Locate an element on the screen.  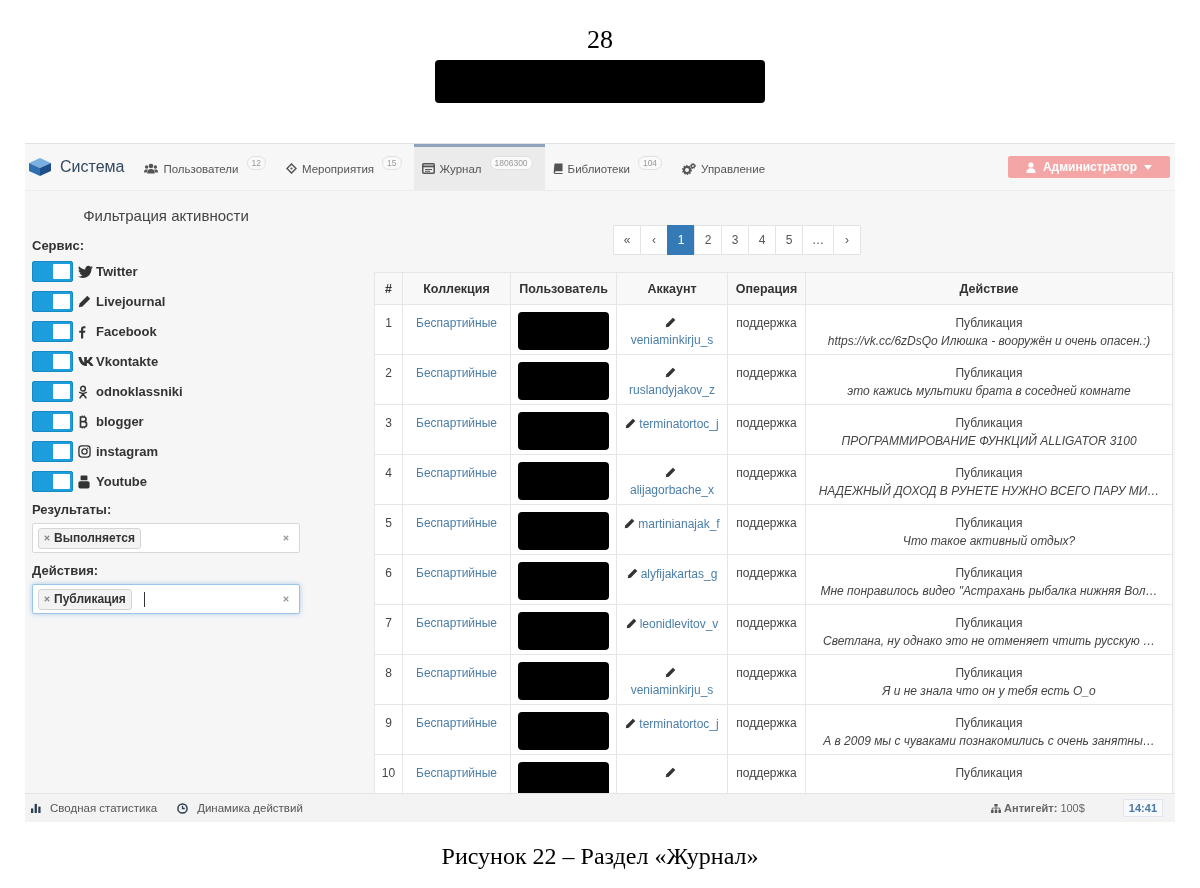
book-icon is located at coordinates (557, 168).